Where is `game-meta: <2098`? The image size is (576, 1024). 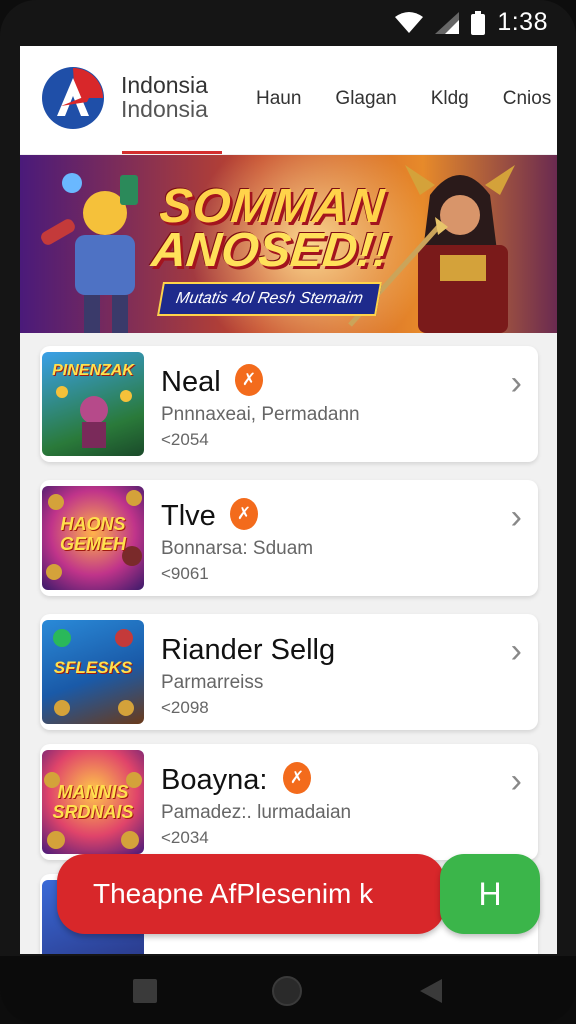 game-meta: <2098 is located at coordinates (185, 707).